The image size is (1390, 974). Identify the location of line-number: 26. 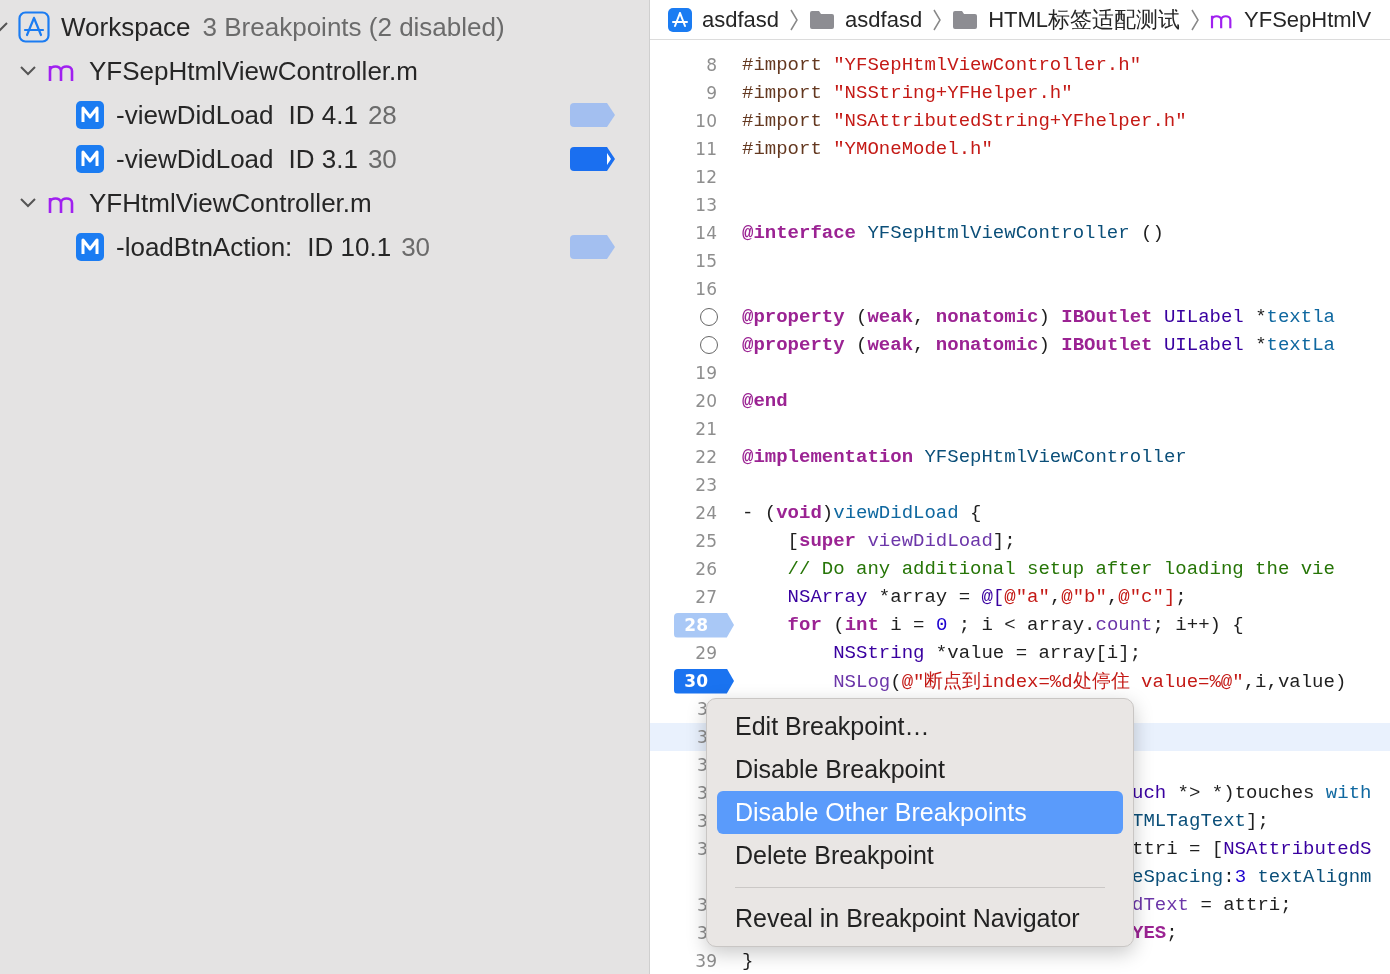
(706, 569).